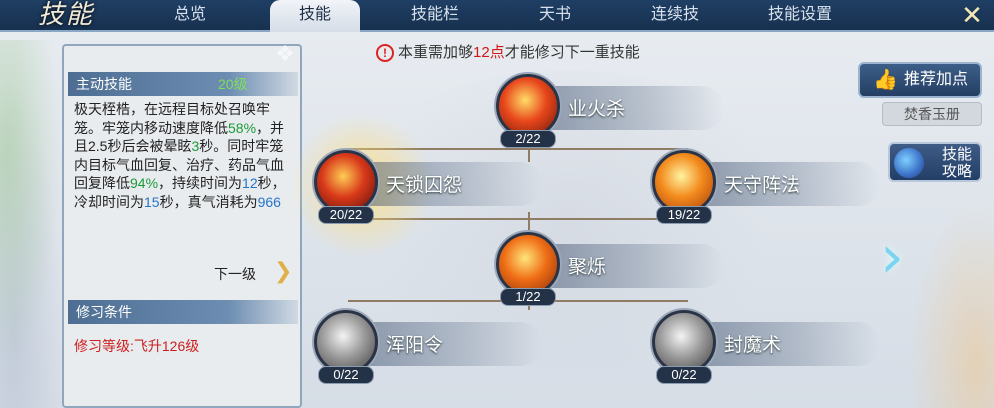  What do you see at coordinates (885, 80) in the screenshot?
I see `thumbs-up-icon: 👍` at bounding box center [885, 80].